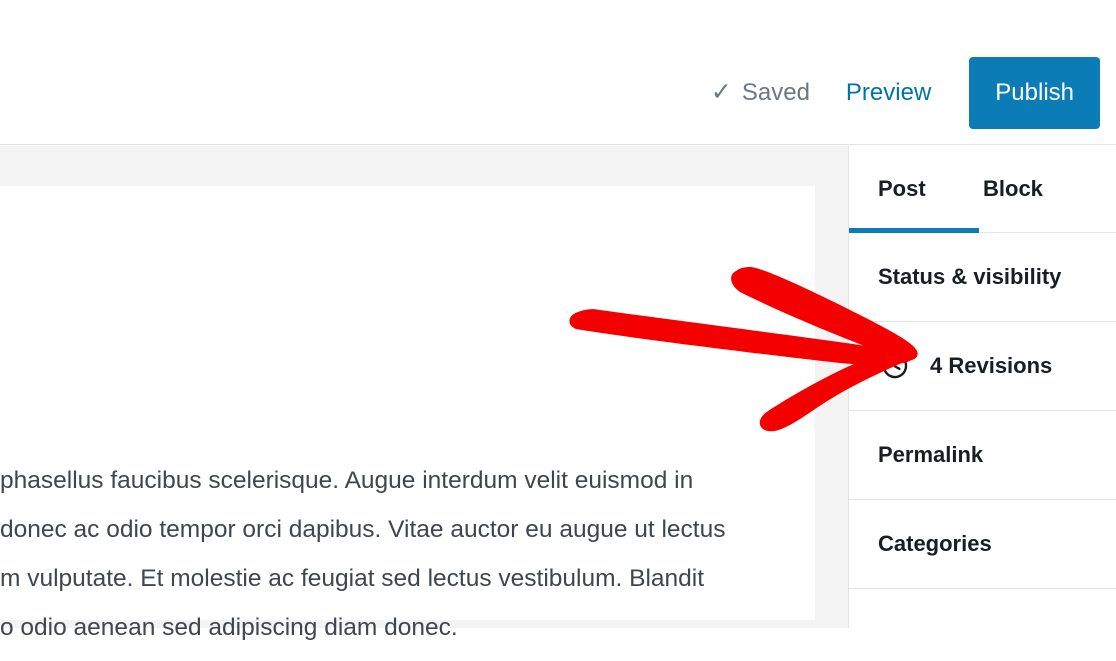 The height and width of the screenshot is (661, 1116). I want to click on saved-status: ✓ Saved, so click(760, 93).